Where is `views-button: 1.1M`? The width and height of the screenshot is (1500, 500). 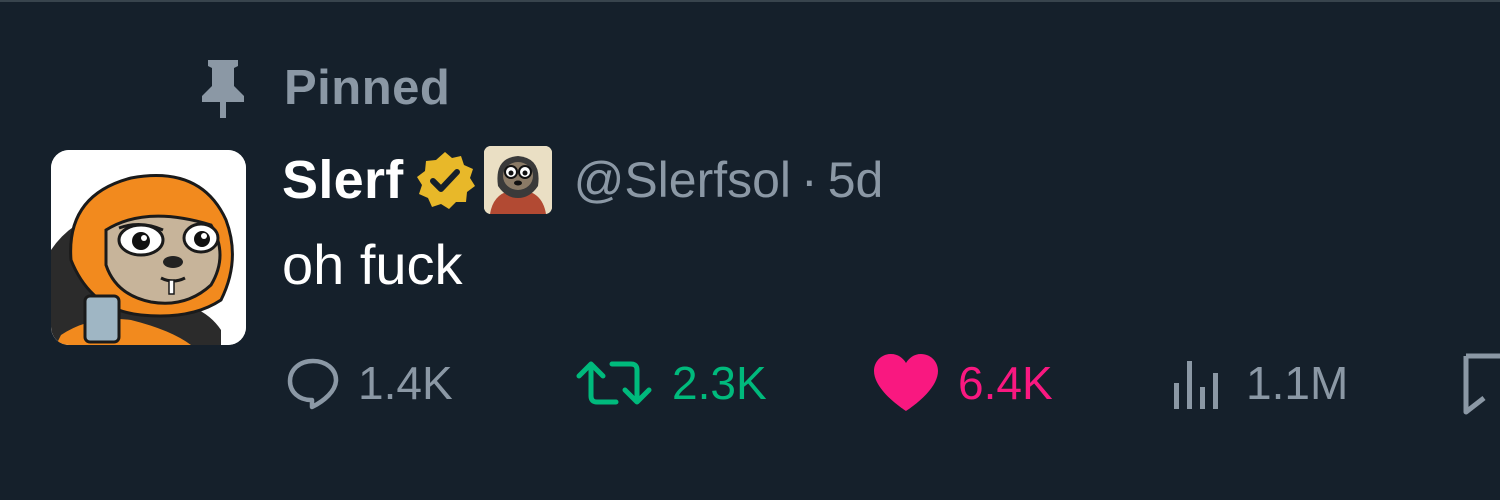
views-button: 1.1M is located at coordinates (1258, 383).